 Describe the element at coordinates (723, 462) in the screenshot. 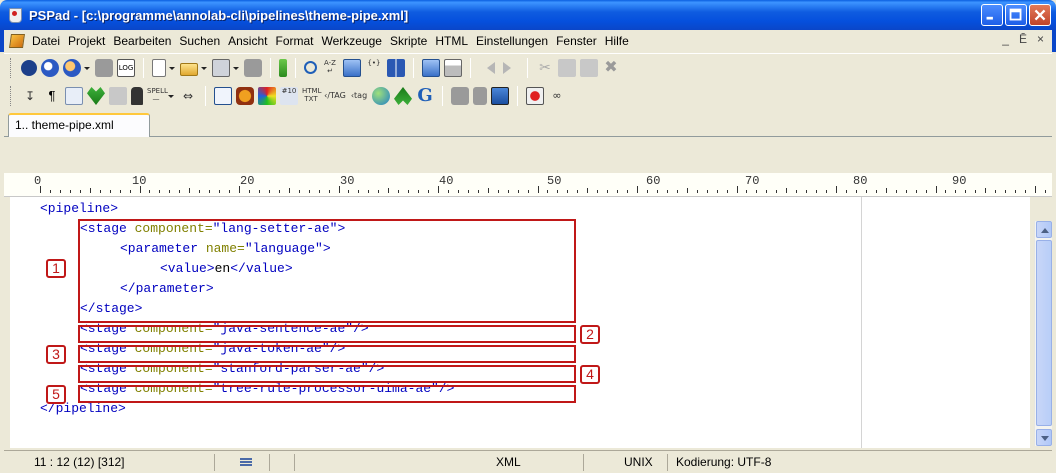

I see `encoding-indicator: Kodierung: UTF-8` at that location.